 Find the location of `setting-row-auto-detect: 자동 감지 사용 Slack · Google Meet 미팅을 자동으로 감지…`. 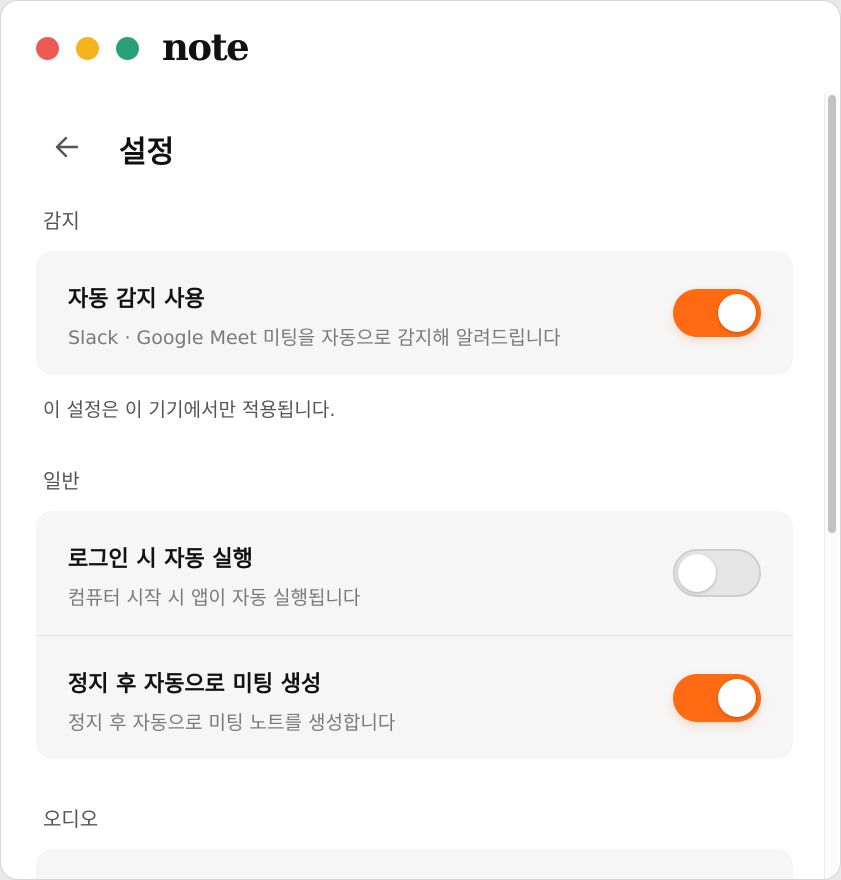

setting-row-auto-detect: 자동 감지 사용 Slack · Google Meet 미팅을 자동으로 감지… is located at coordinates (414, 313).